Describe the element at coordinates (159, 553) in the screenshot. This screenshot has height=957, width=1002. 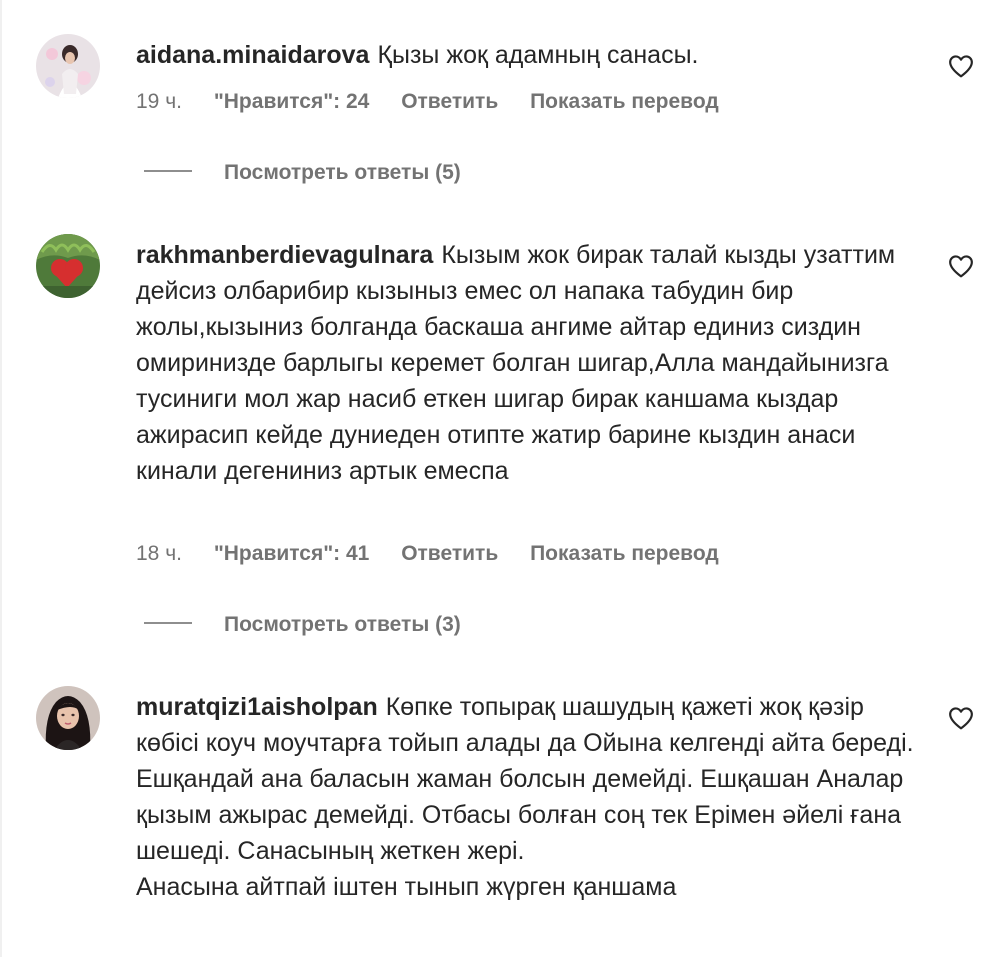
I see `comment-time: 18 ч.` at that location.